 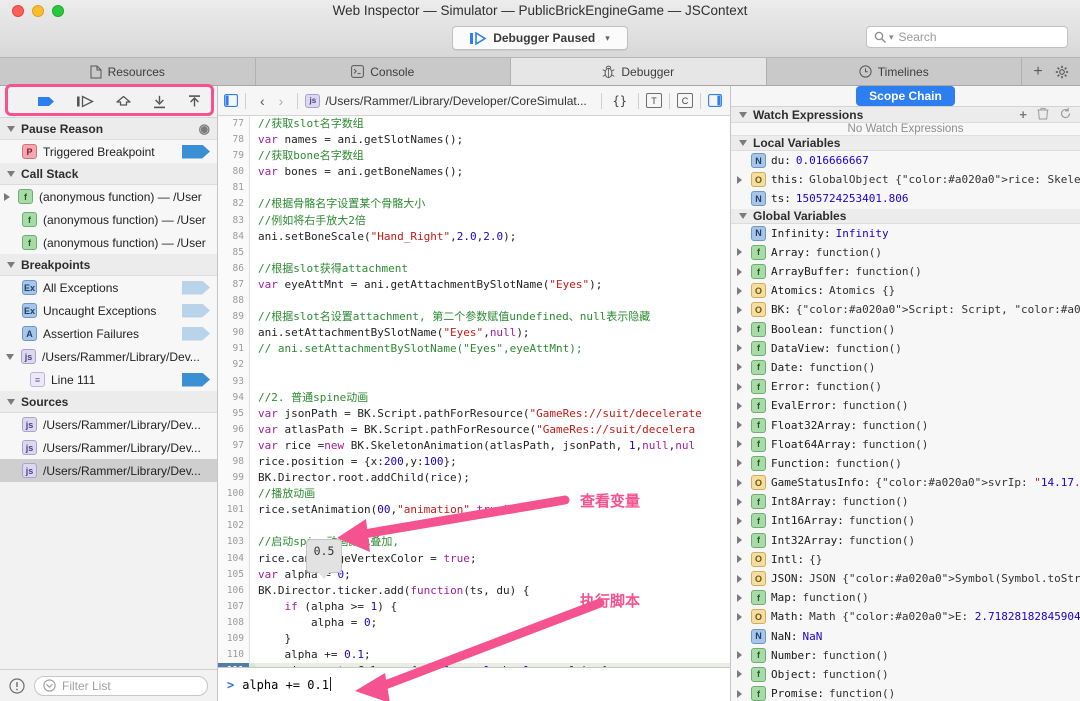 What do you see at coordinates (204, 129) in the screenshot?
I see `navigate-arrow-icon: ◉` at bounding box center [204, 129].